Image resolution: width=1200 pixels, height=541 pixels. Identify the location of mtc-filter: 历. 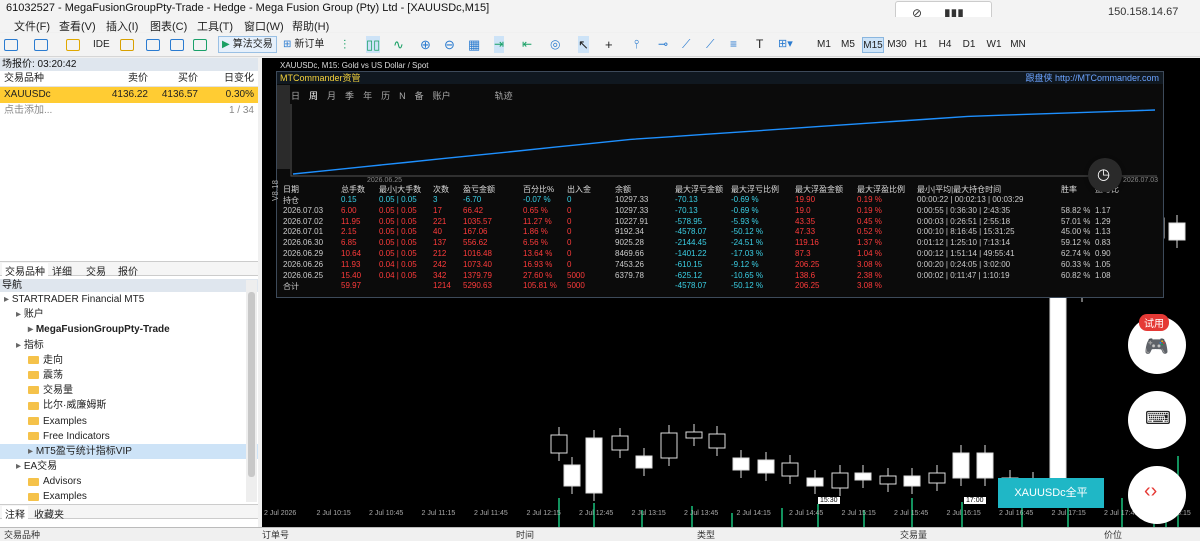
(385, 96).